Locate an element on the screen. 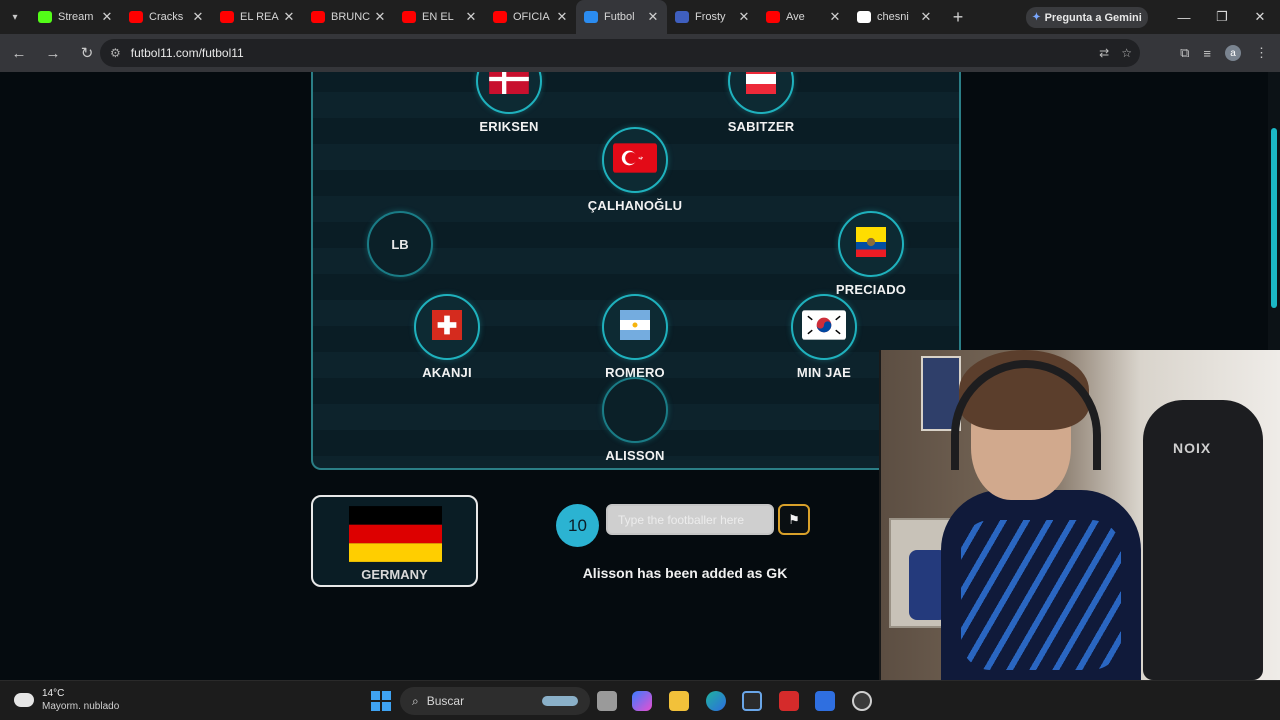  antivirus-icon is located at coordinates (789, 701).